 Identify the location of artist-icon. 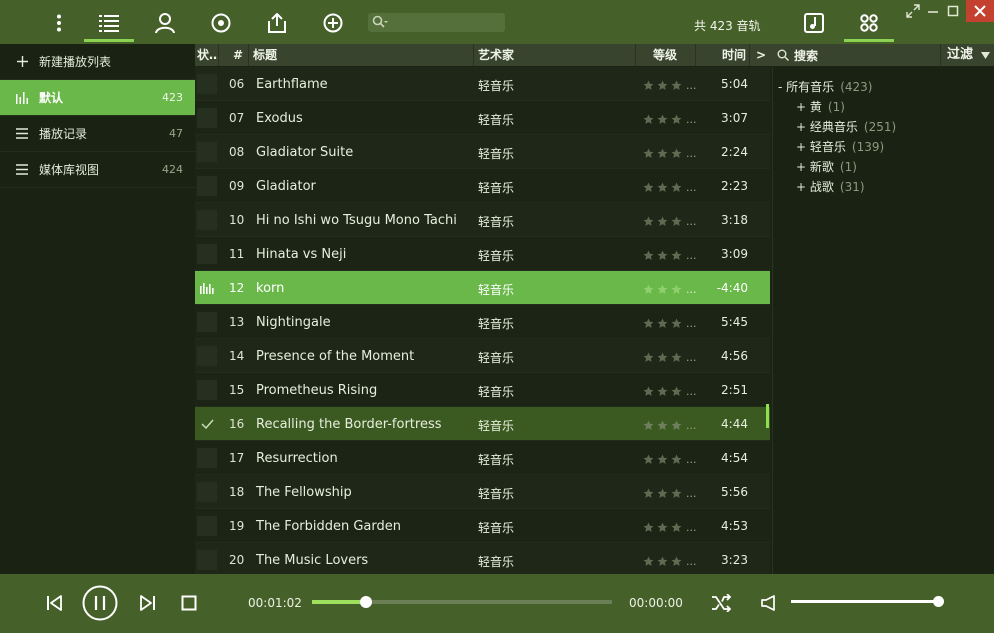
(165, 23).